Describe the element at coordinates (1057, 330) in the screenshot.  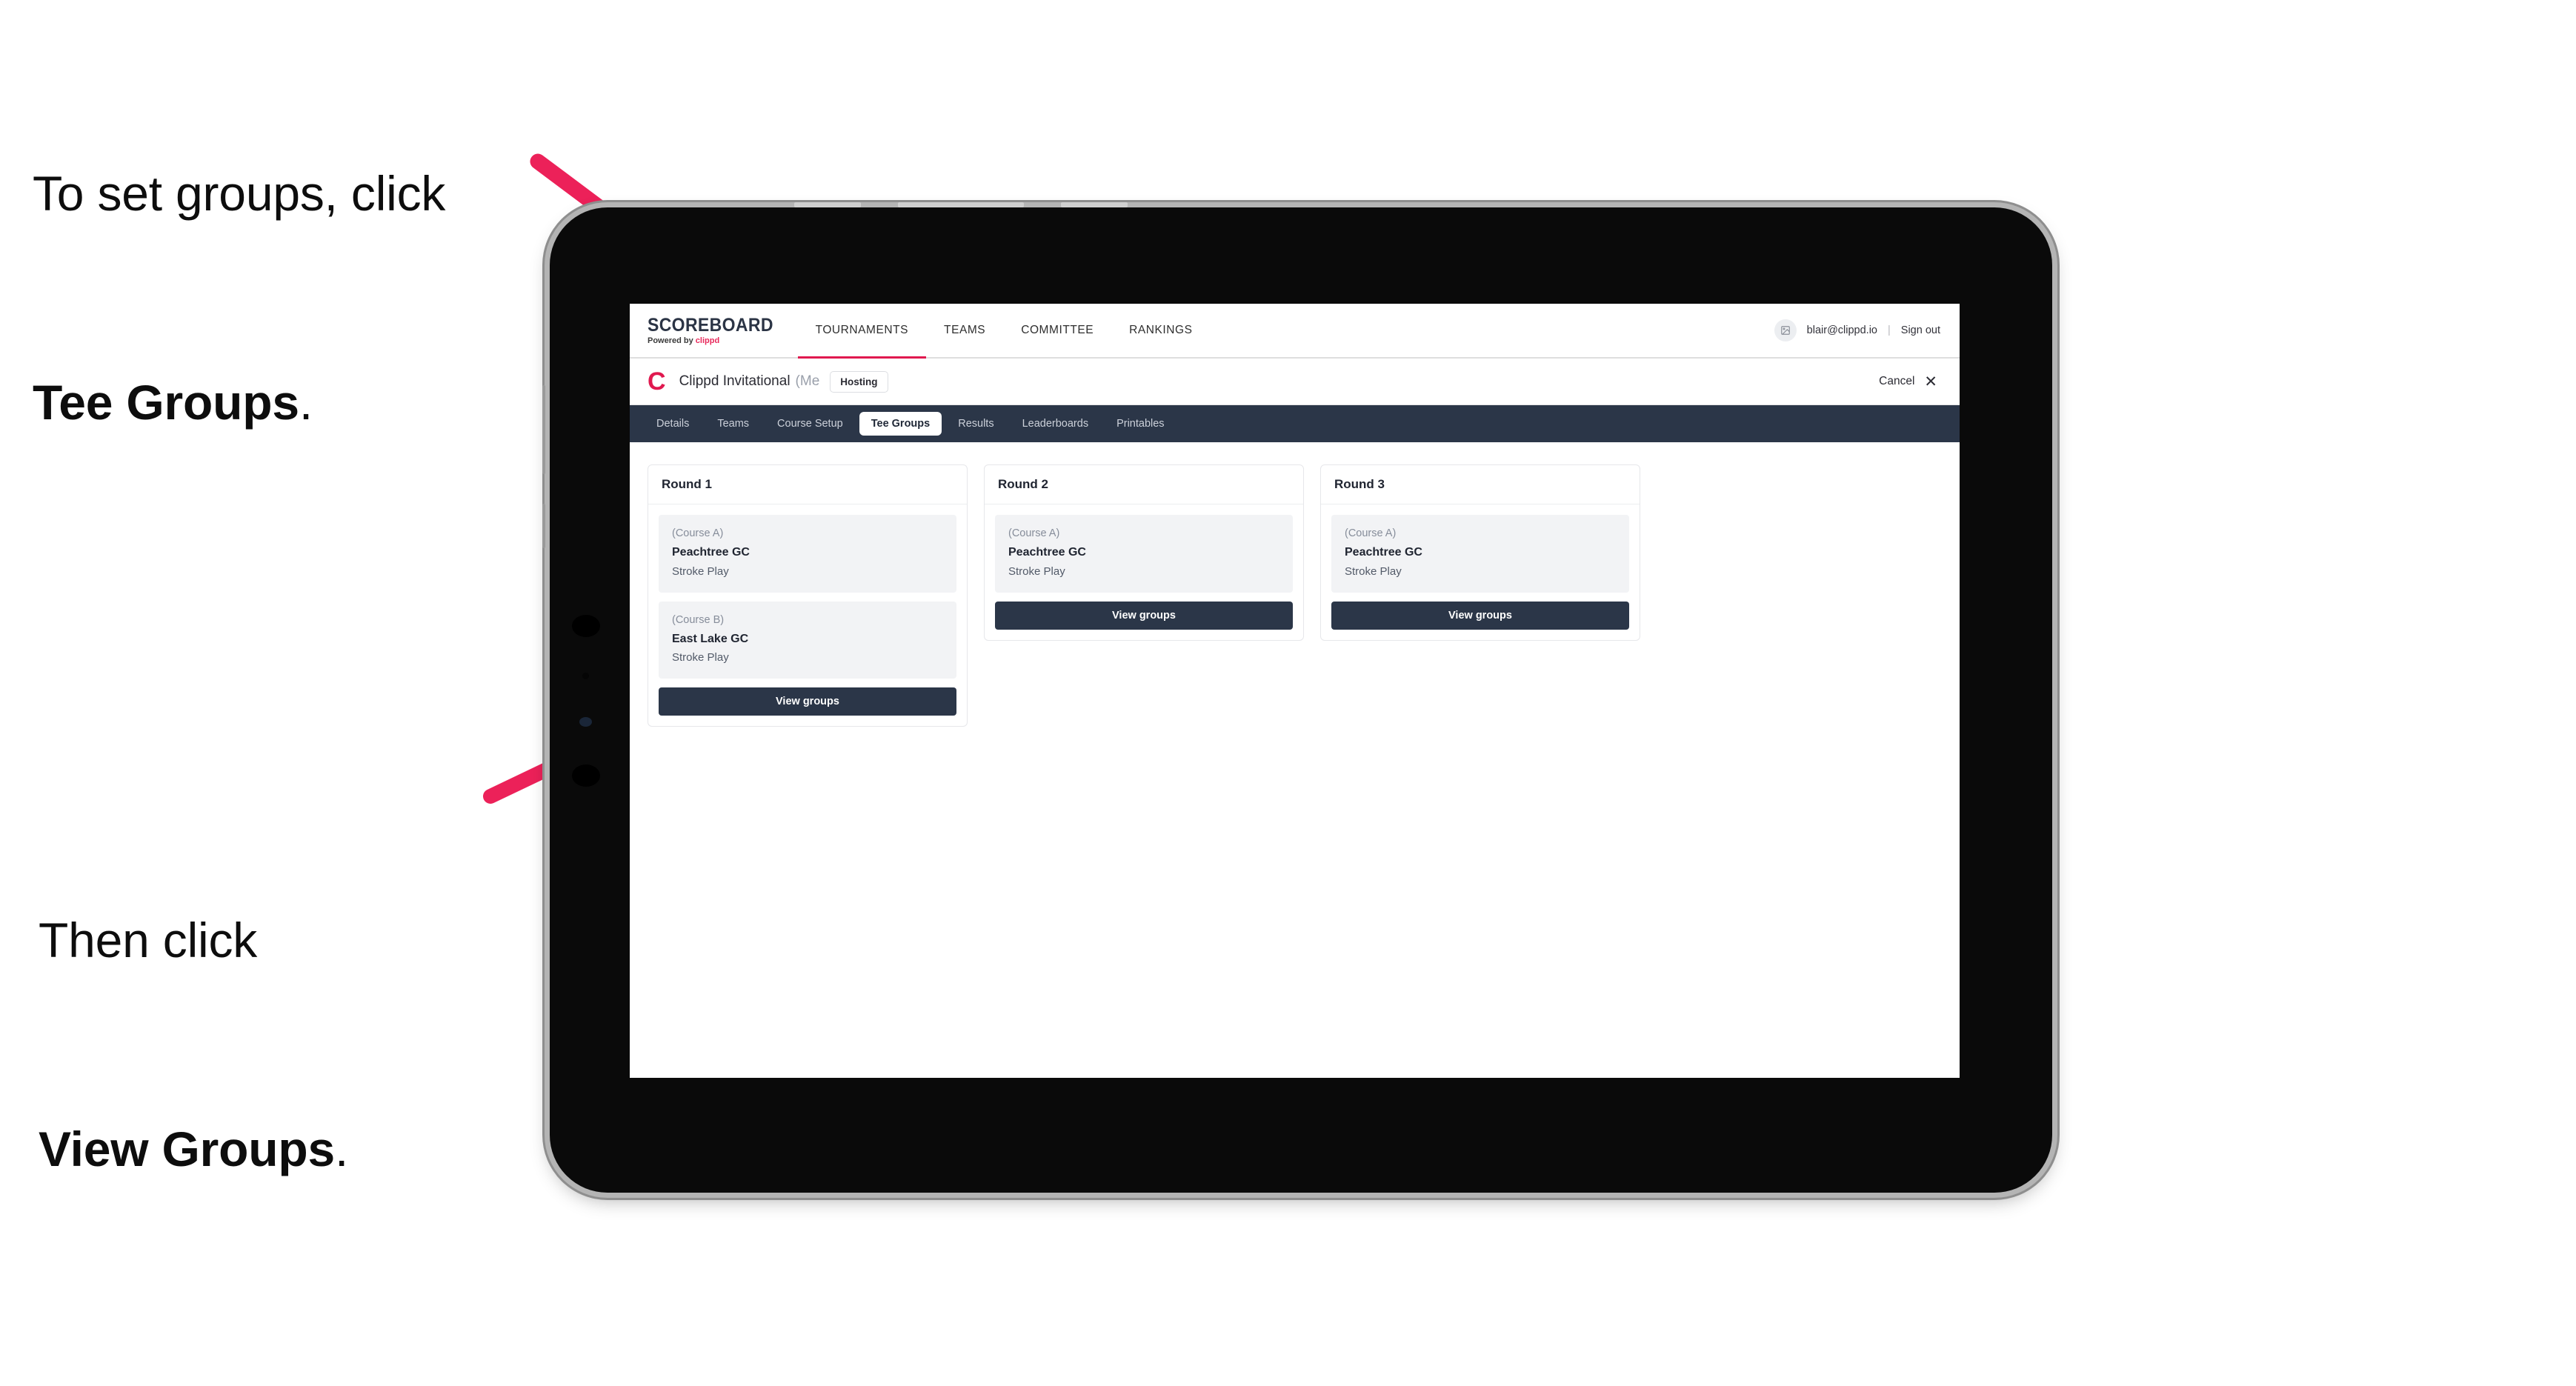
I see `nav-item-committee: COMMITTEE` at that location.